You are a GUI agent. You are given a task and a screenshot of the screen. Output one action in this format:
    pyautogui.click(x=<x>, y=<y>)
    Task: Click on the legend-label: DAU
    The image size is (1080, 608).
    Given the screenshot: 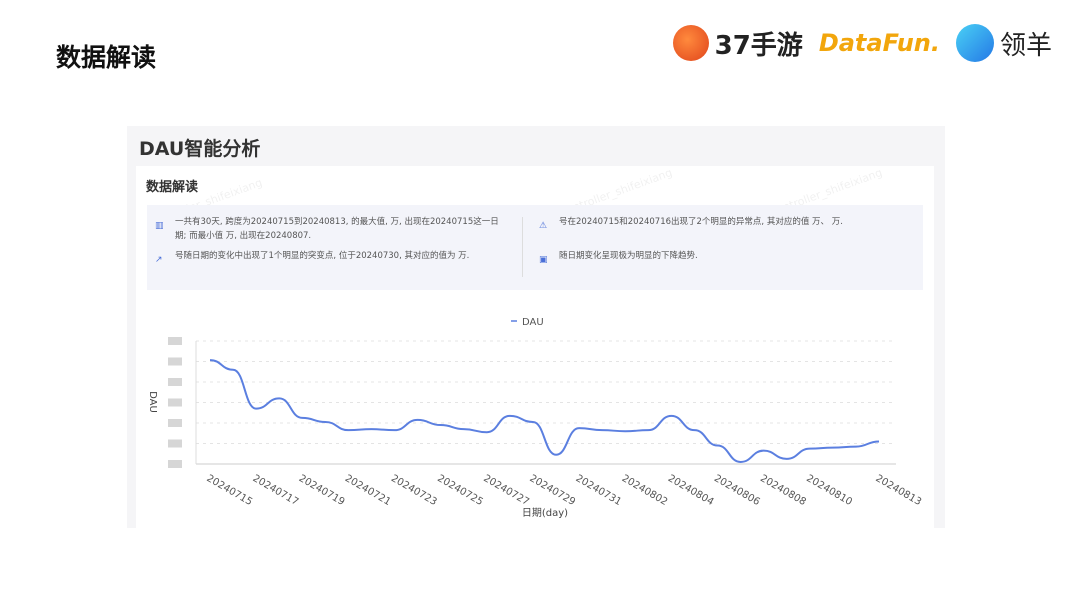 What is the action you would take?
    pyautogui.click(x=533, y=322)
    